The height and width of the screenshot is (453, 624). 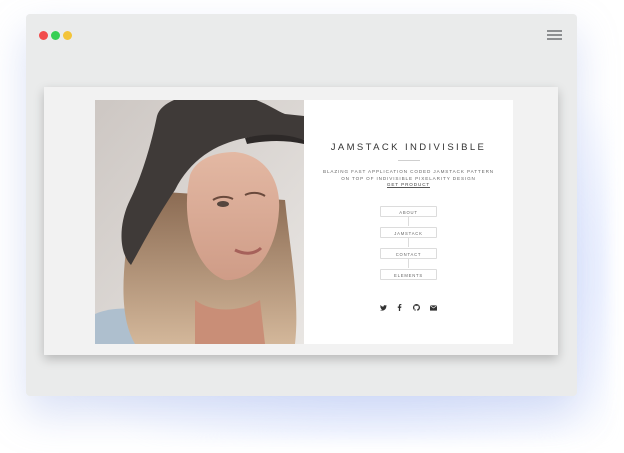 I want to click on nav-button-elements: ELEMENTS, so click(x=408, y=274).